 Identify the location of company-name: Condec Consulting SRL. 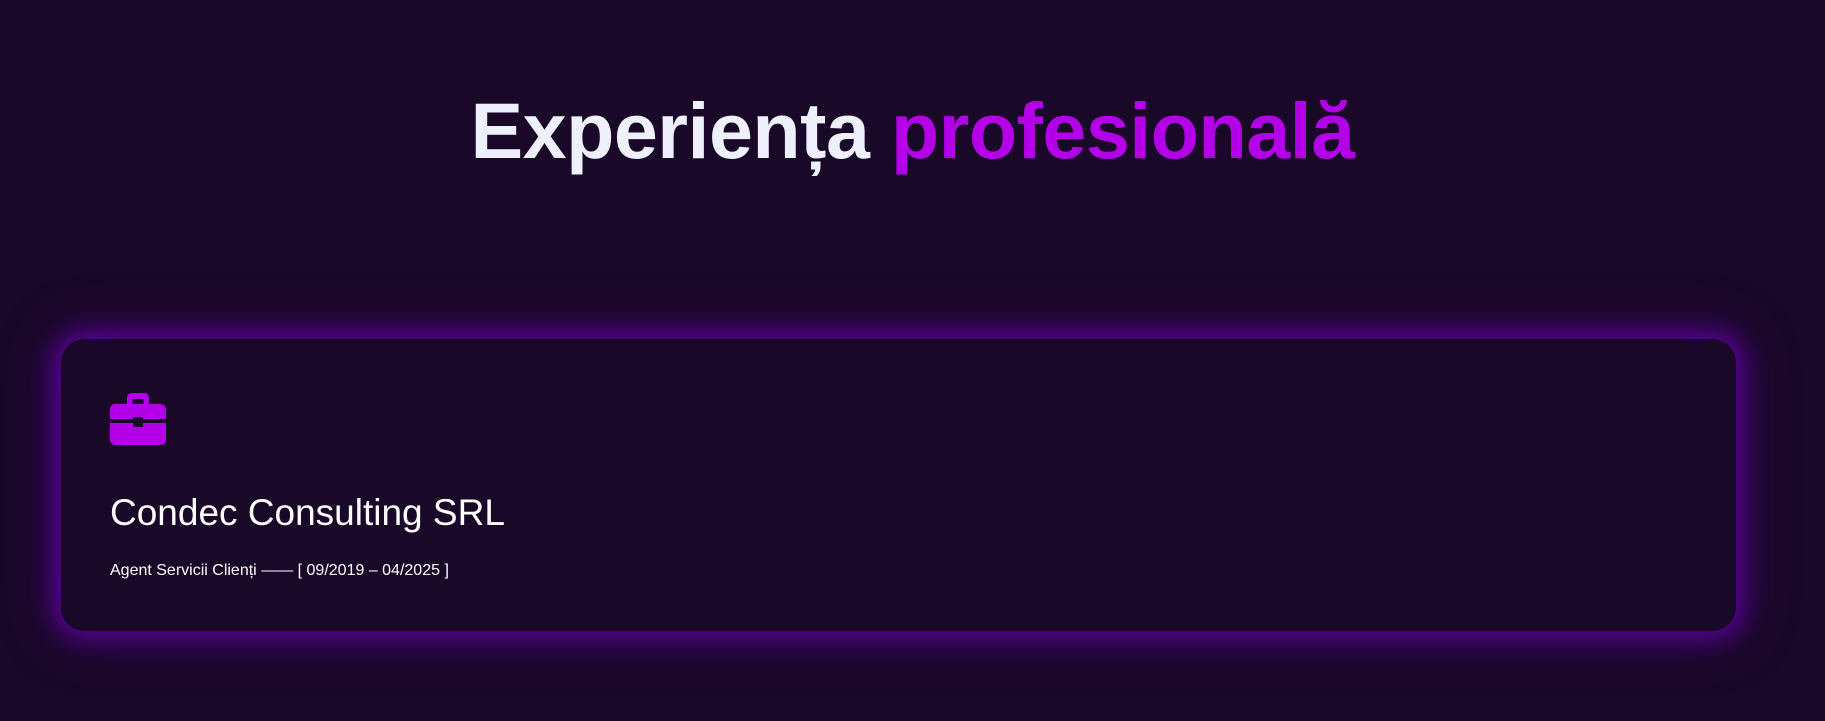
(307, 512).